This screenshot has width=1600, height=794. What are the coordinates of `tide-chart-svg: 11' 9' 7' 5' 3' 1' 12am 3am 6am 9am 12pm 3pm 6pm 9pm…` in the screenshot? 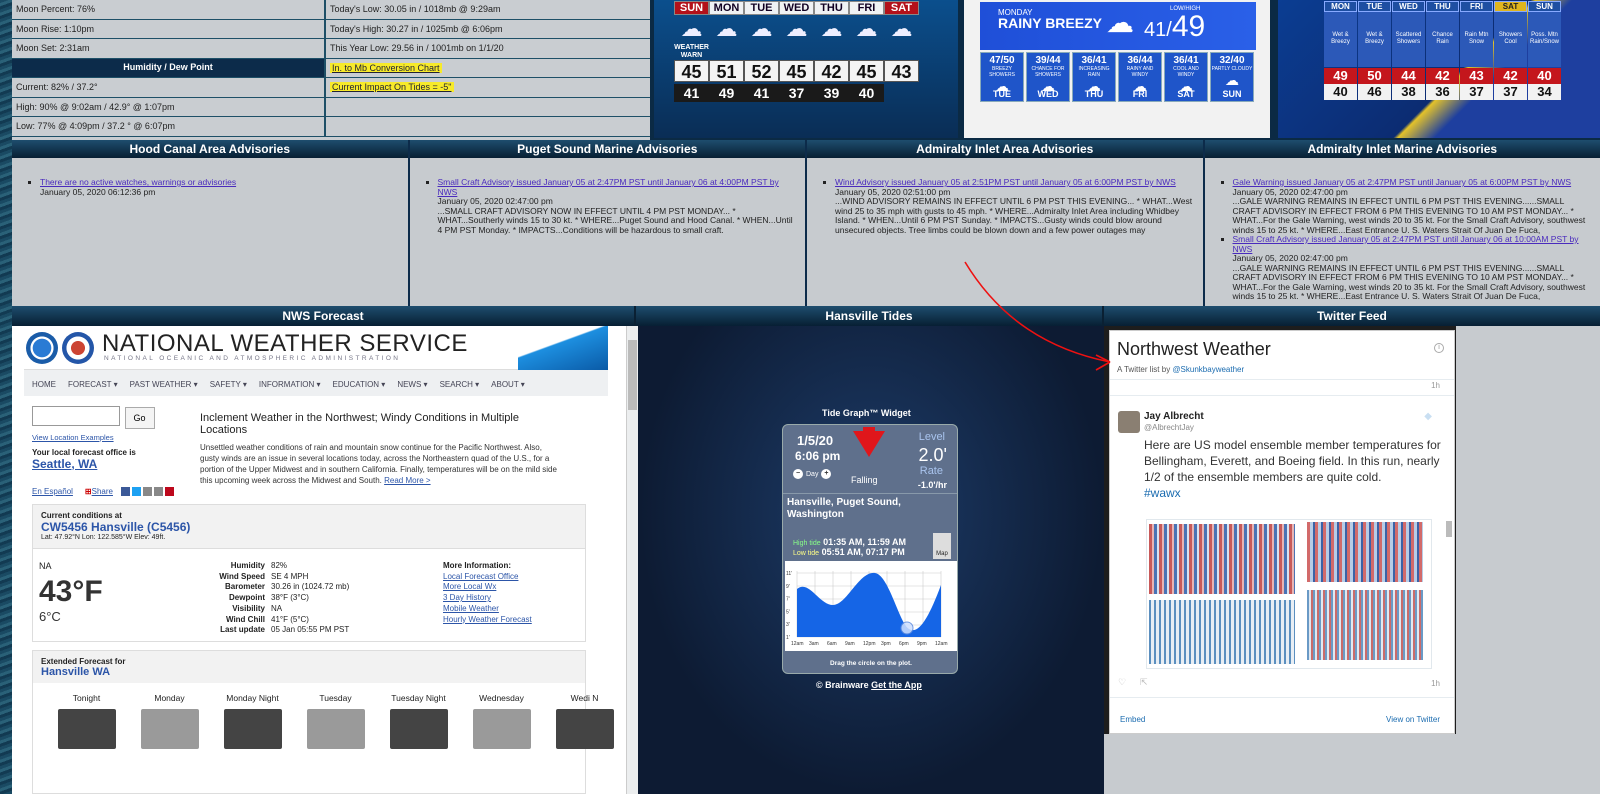 It's located at (871, 606).